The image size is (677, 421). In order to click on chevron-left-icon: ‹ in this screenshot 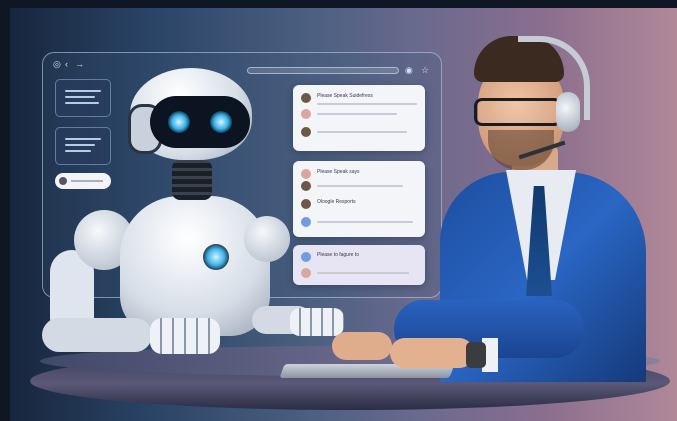, I will do `click(66, 64)`.